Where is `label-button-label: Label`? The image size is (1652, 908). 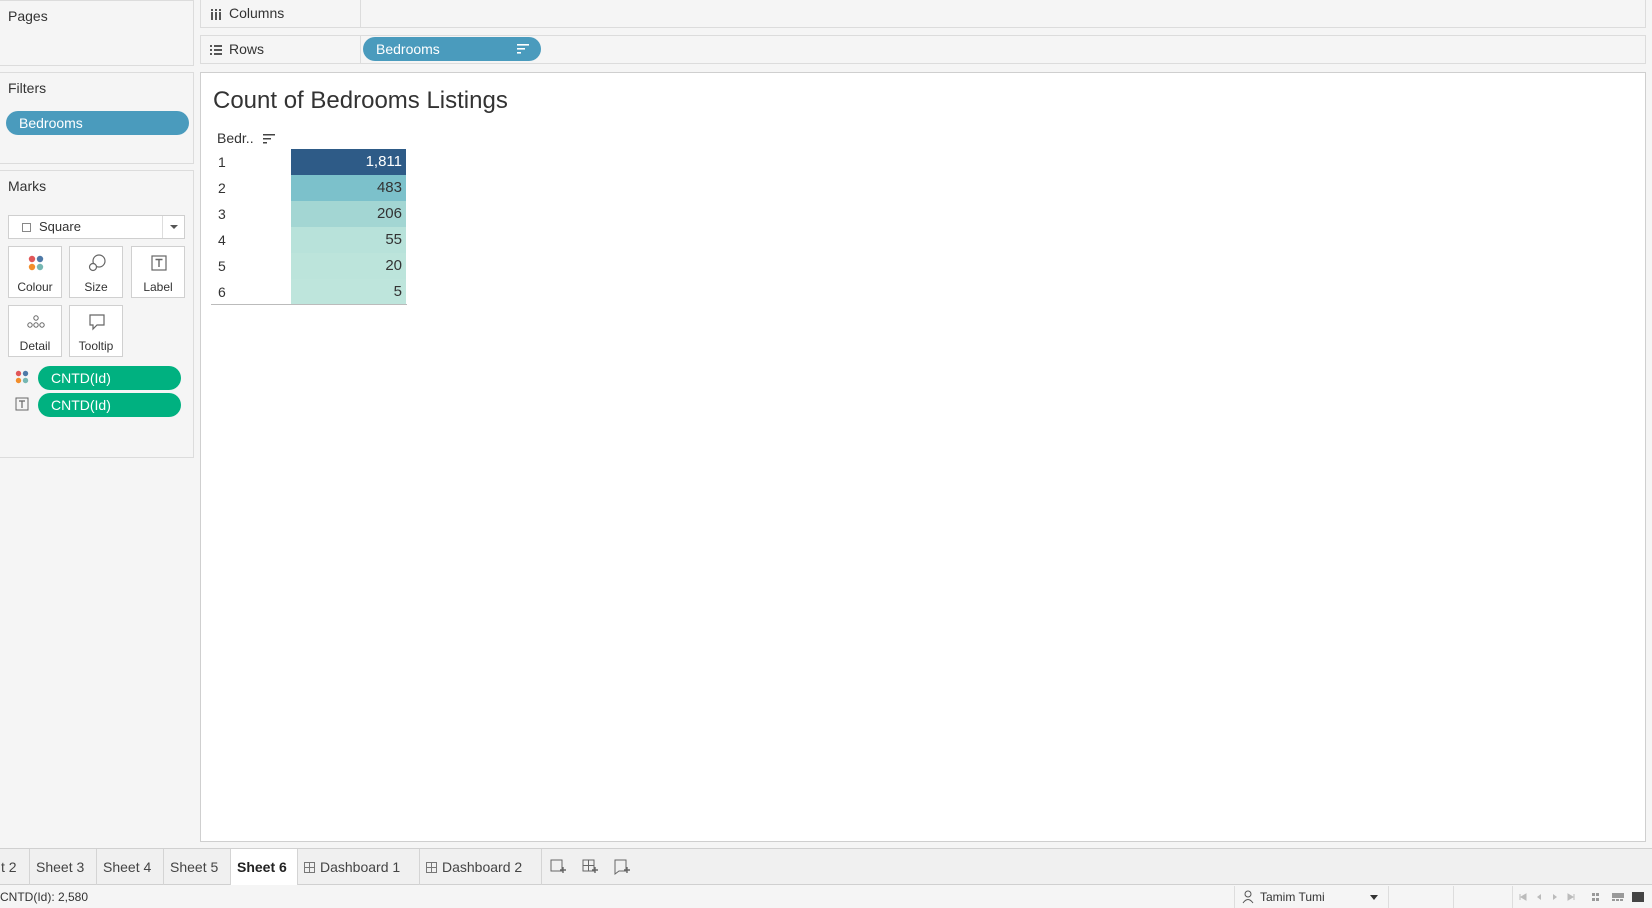 label-button-label: Label is located at coordinates (158, 287).